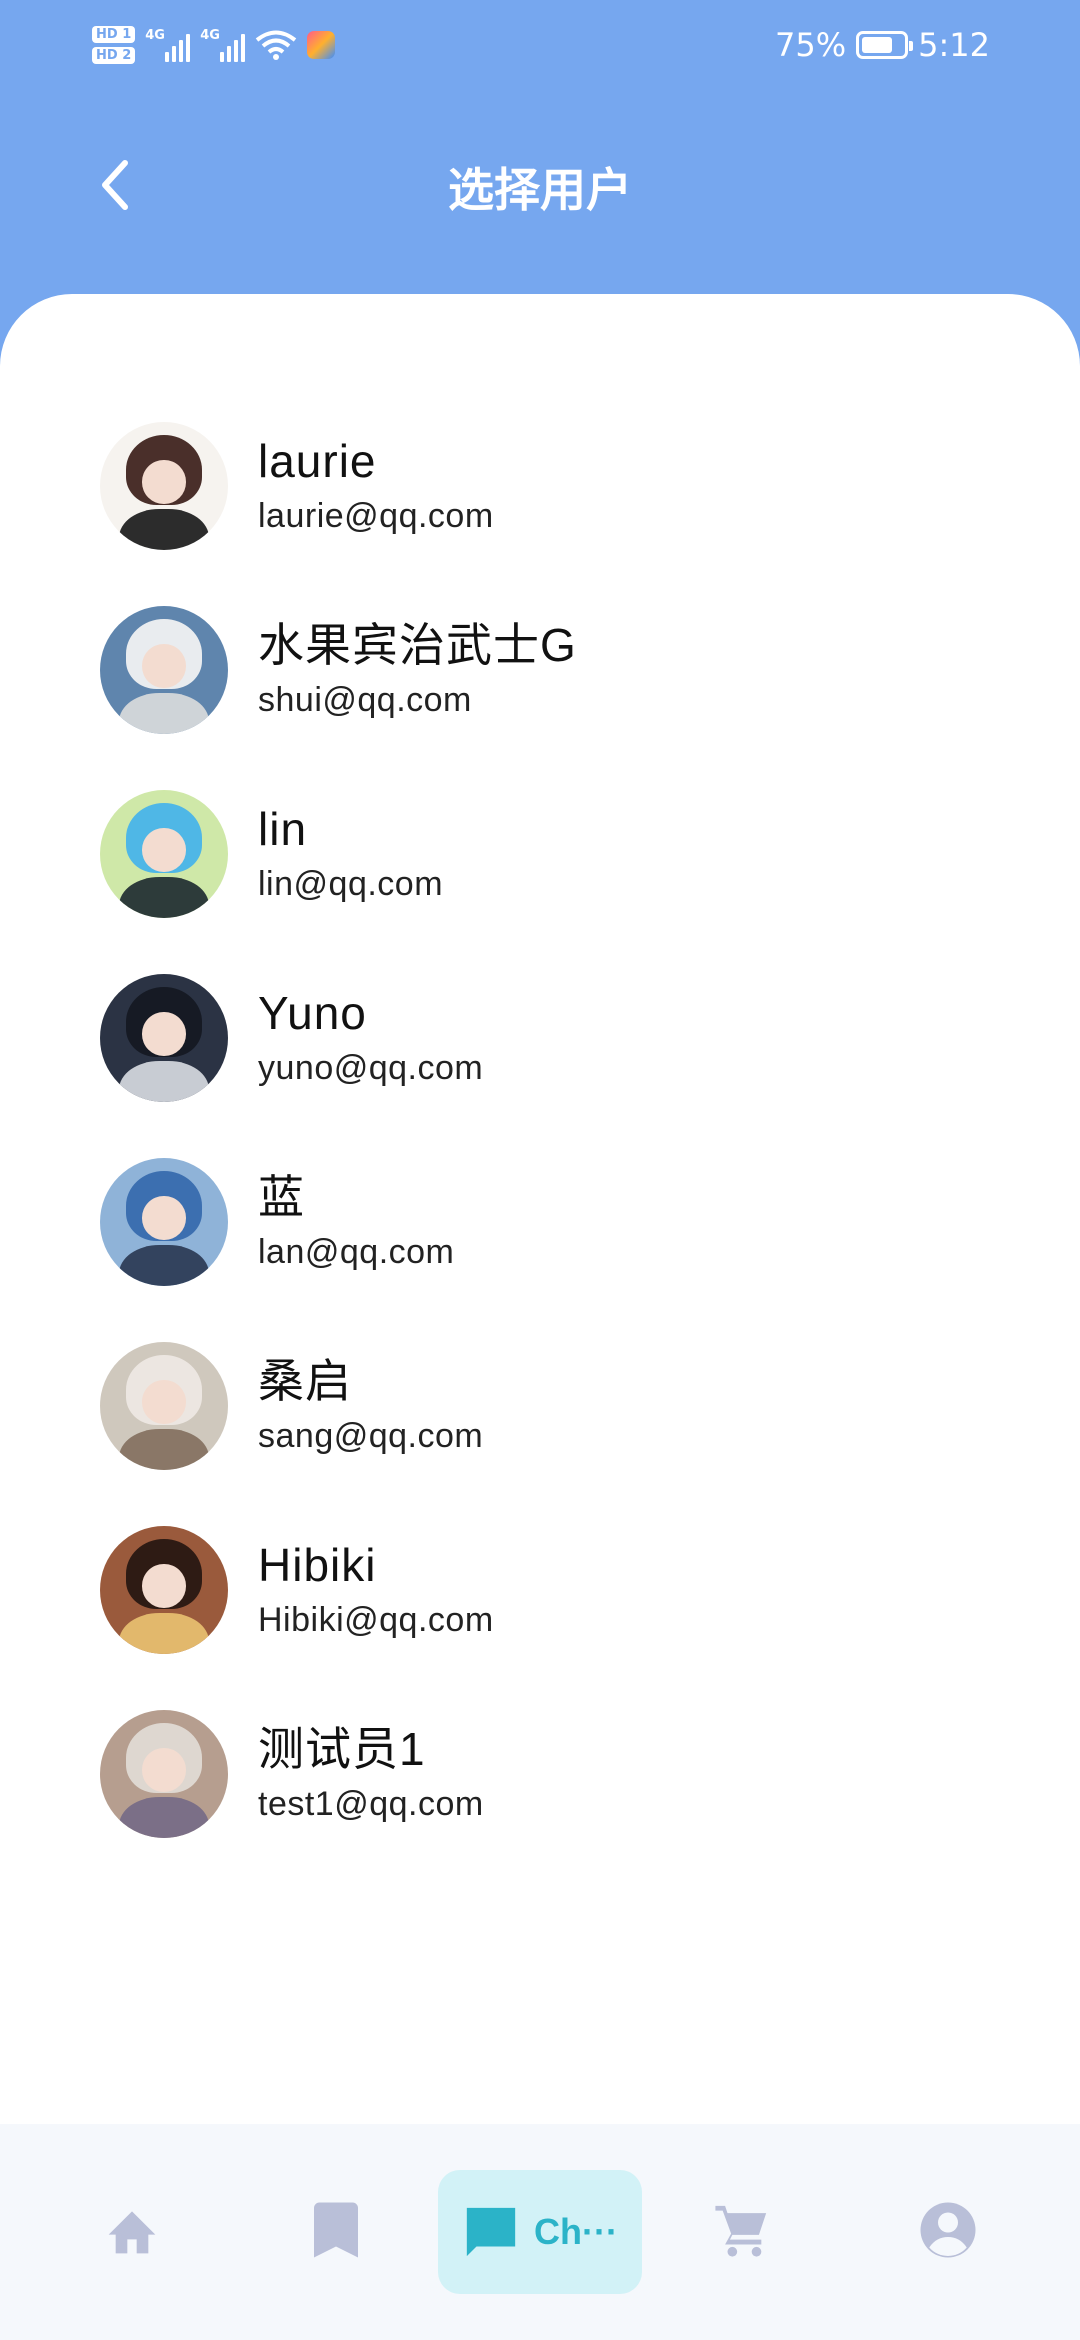  Describe the element at coordinates (114, 45) in the screenshot. I see `hd-indicators: HD 1 HD 2` at that location.